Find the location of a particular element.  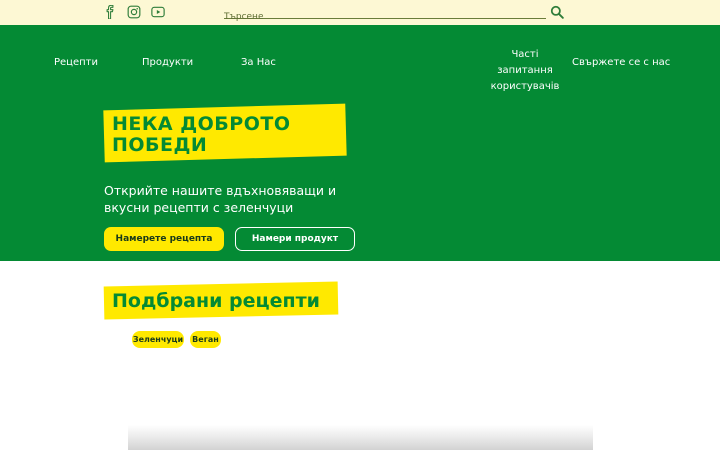

youtube-link is located at coordinates (158, 12).